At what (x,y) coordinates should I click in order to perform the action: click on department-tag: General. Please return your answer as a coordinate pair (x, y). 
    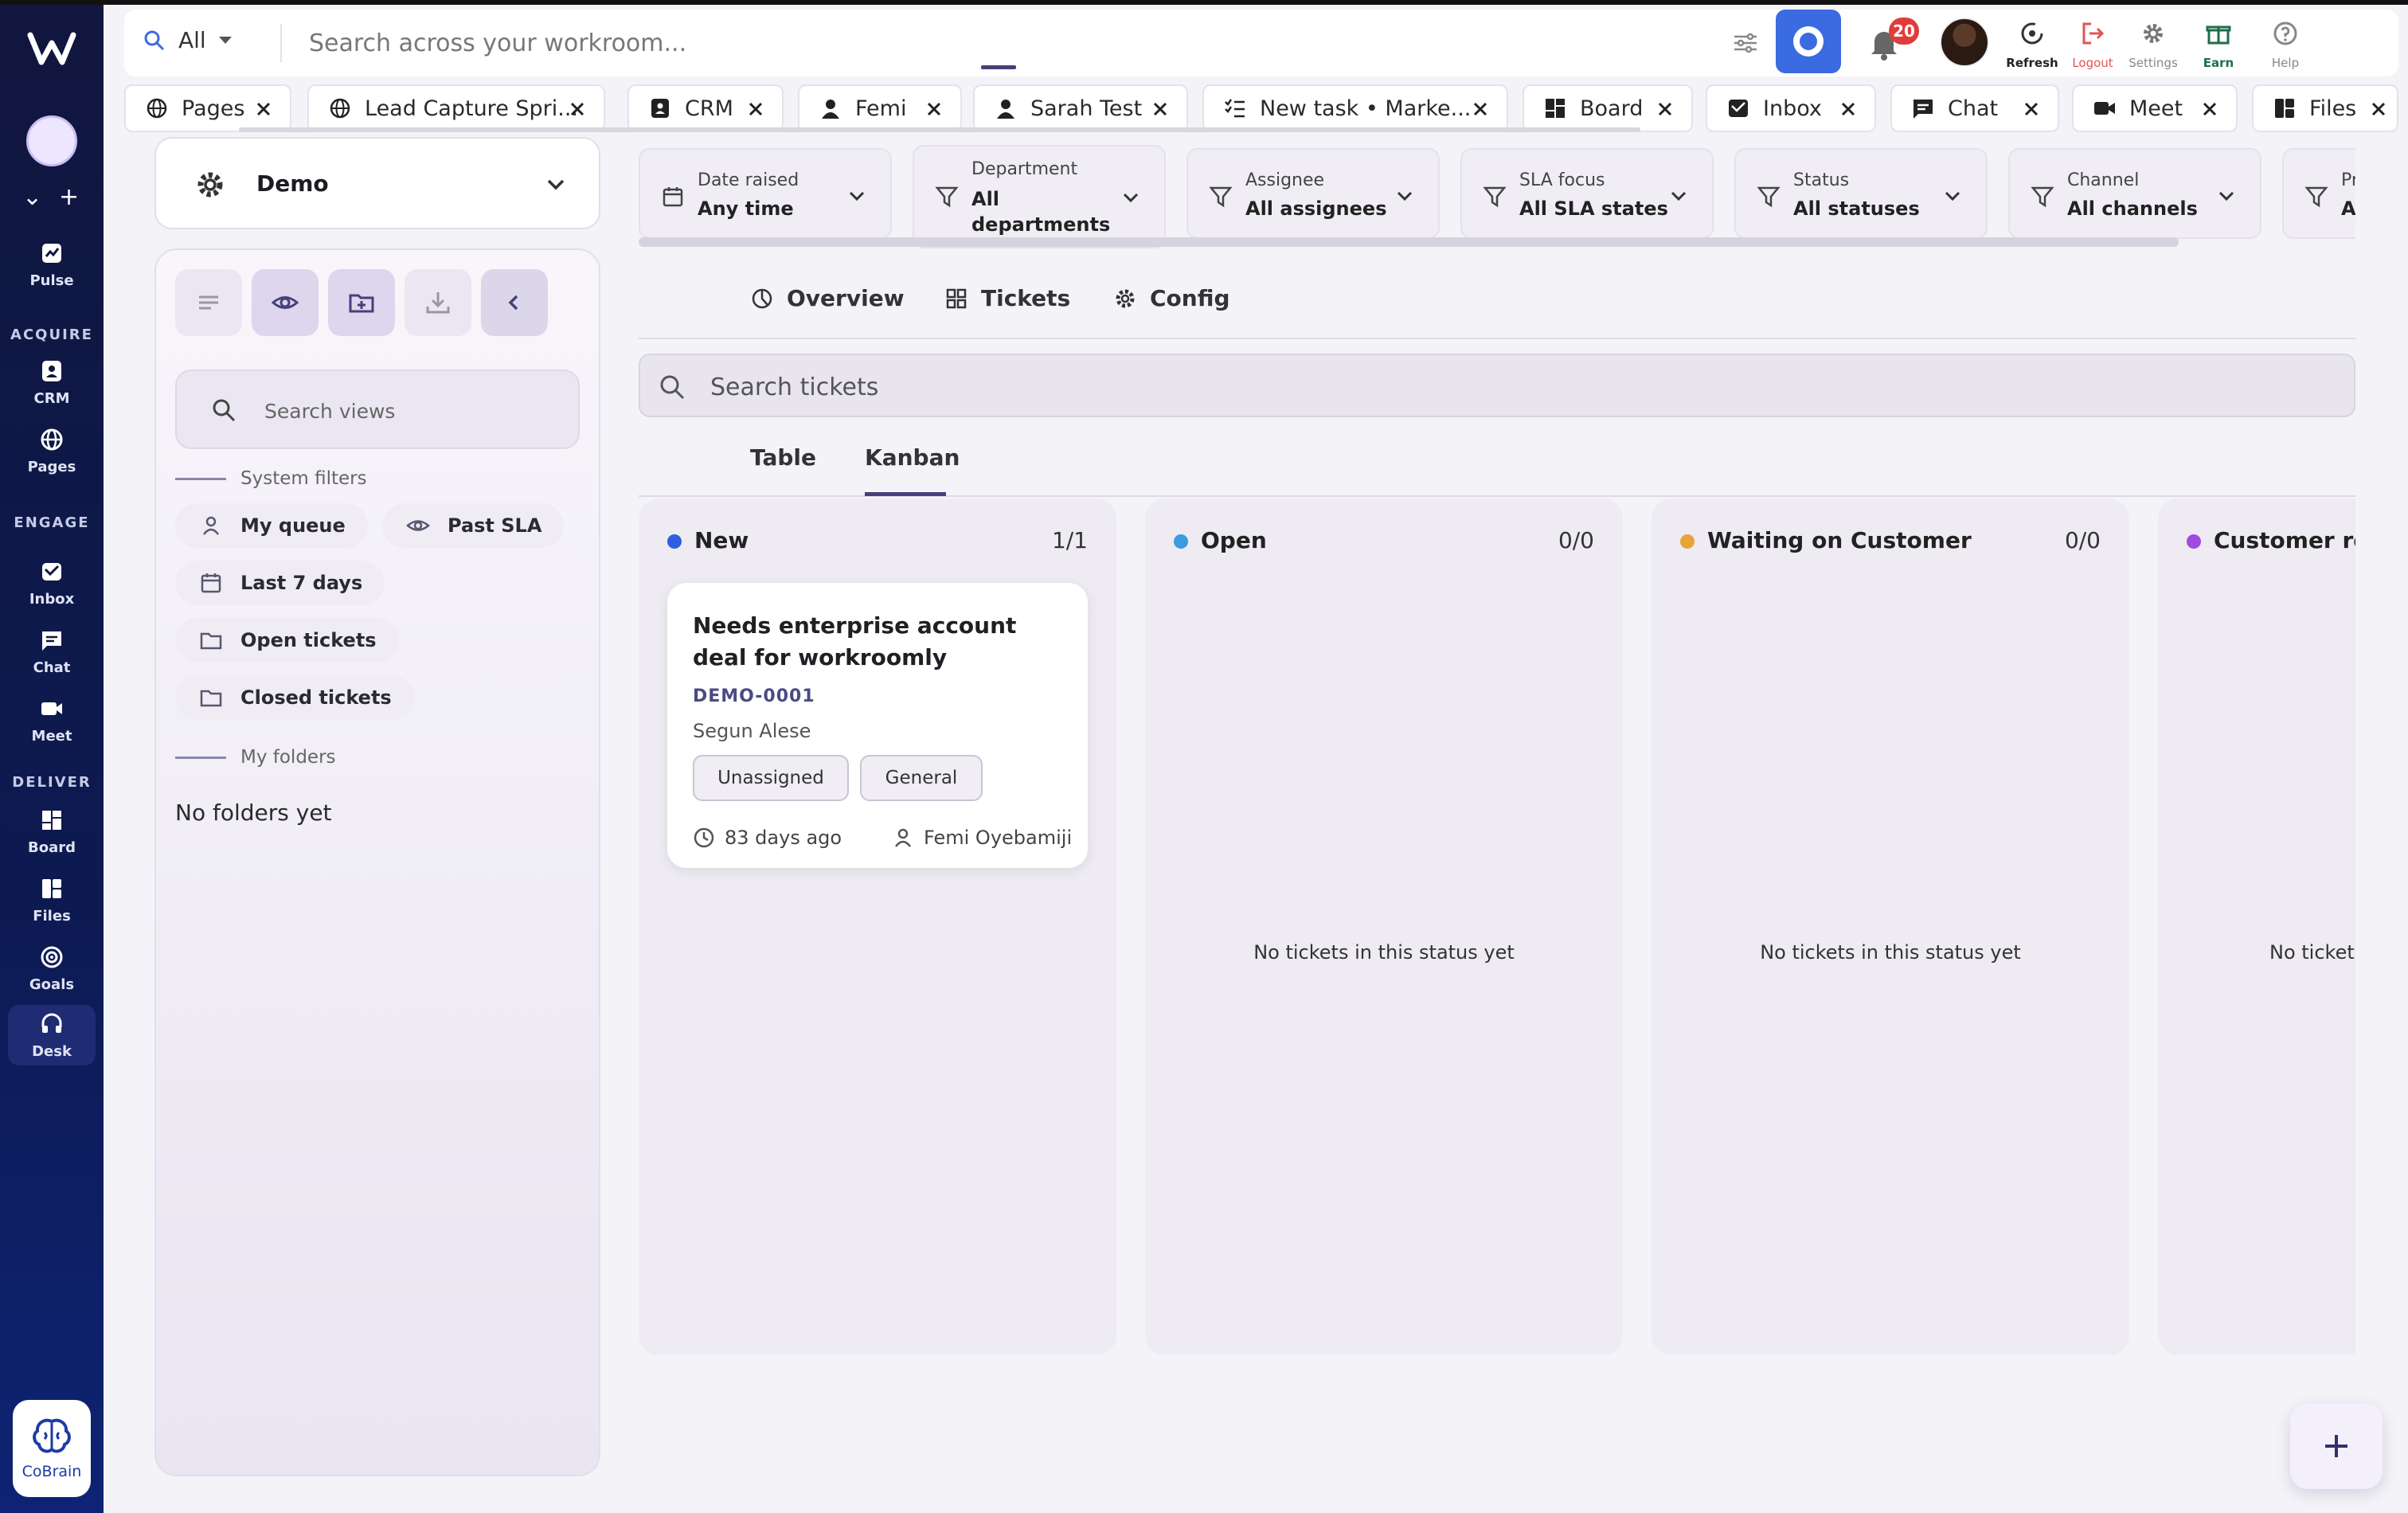
    Looking at the image, I should click on (921, 778).